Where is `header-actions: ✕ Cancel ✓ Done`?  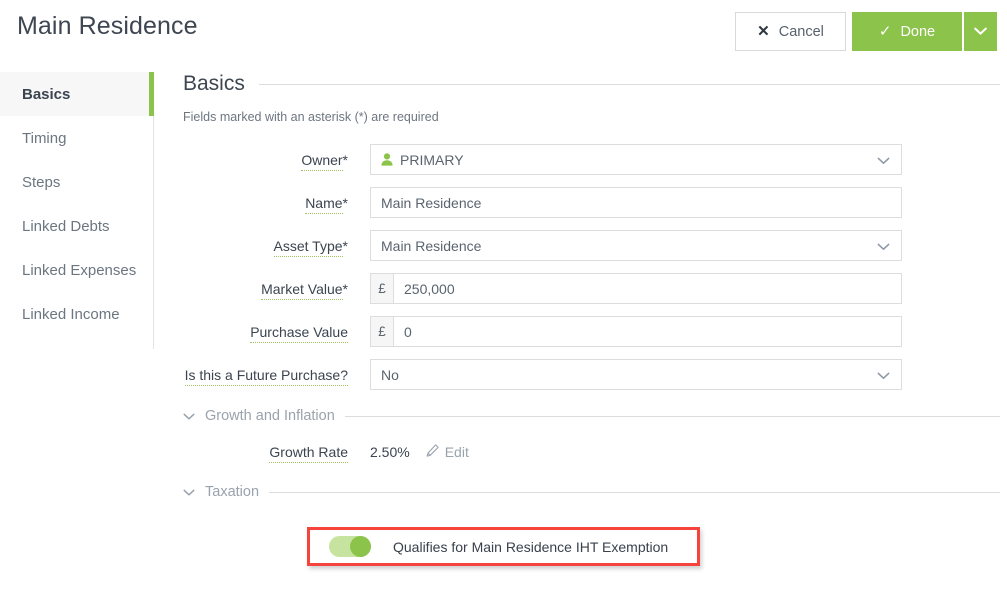
header-actions: ✕ Cancel ✓ Done is located at coordinates (866, 31).